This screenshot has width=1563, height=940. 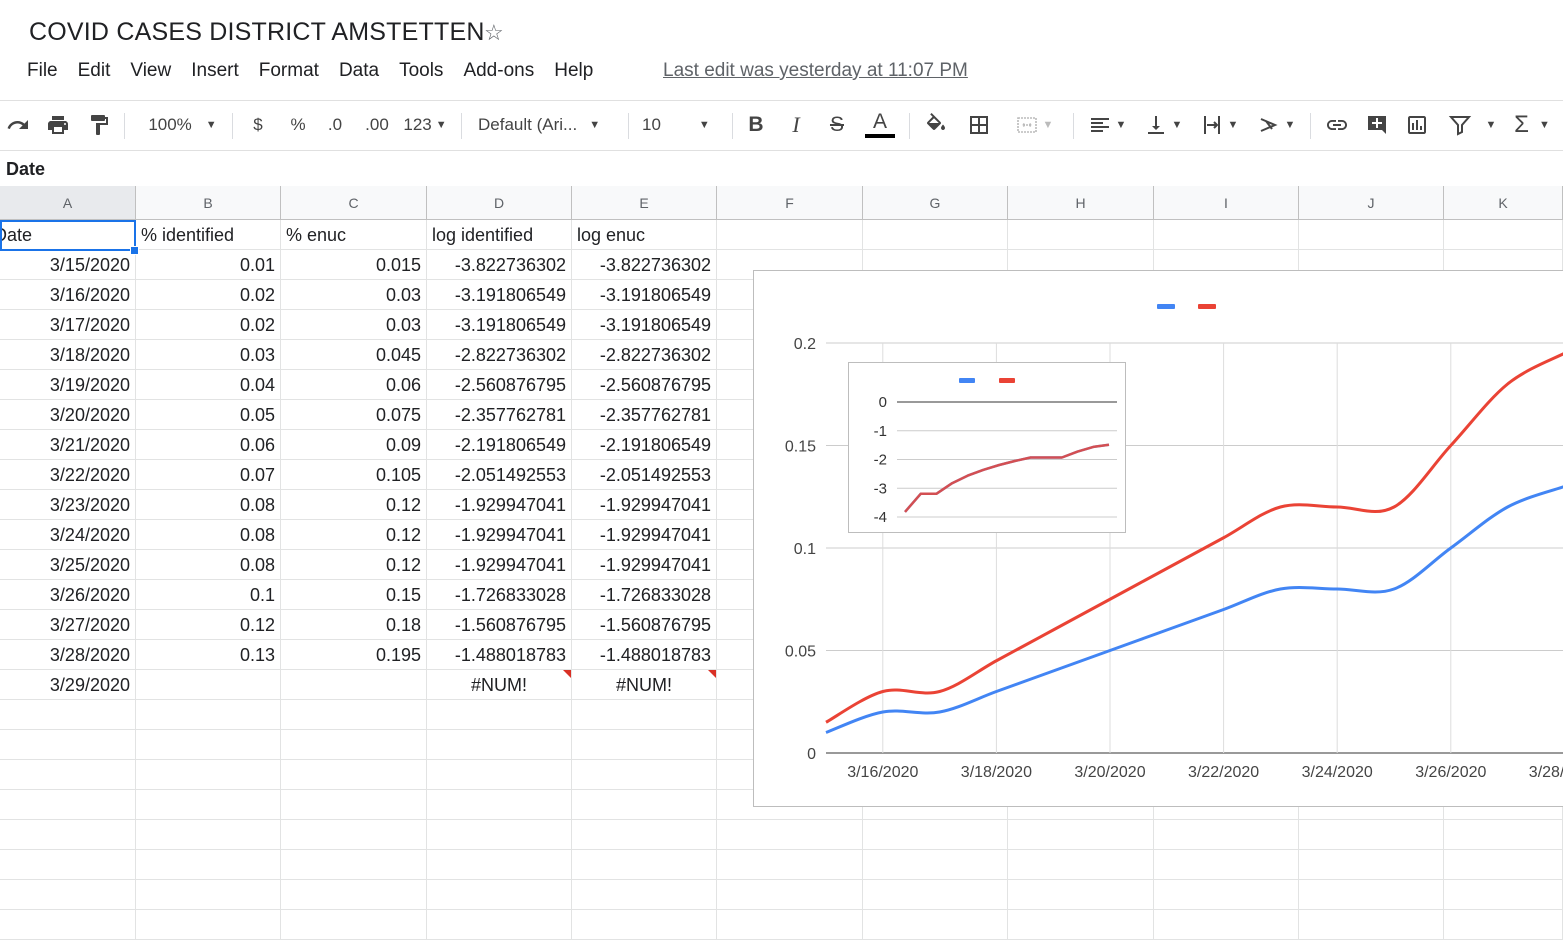 What do you see at coordinates (781, 168) in the screenshot?
I see `formula-bar: Date` at bounding box center [781, 168].